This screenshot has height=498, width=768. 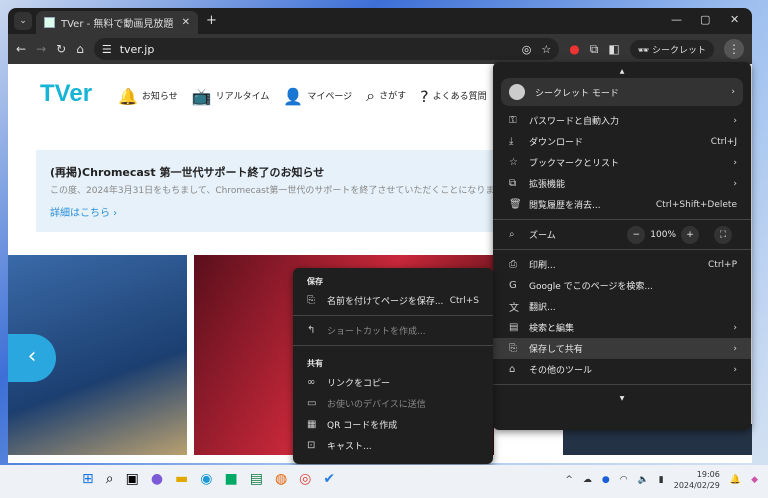 What do you see at coordinates (293, 96) in the screenshot?
I see `user-icon: 👤` at bounding box center [293, 96].